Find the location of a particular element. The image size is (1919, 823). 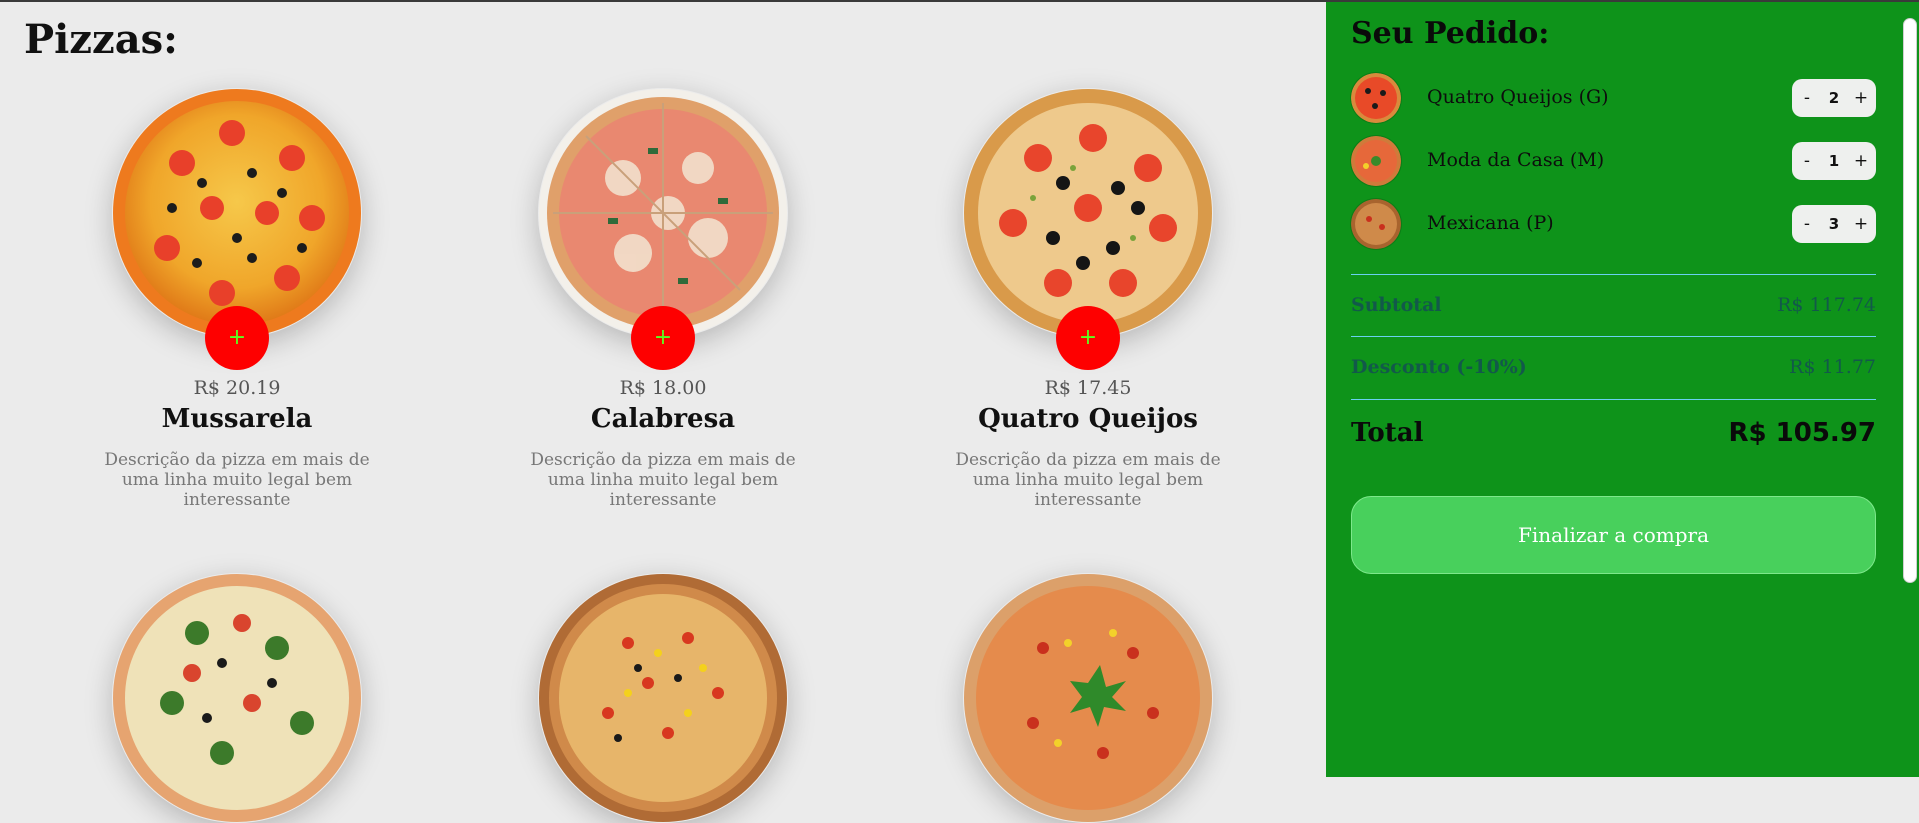

pizza-price: R$ 20.19 is located at coordinates (237, 388).